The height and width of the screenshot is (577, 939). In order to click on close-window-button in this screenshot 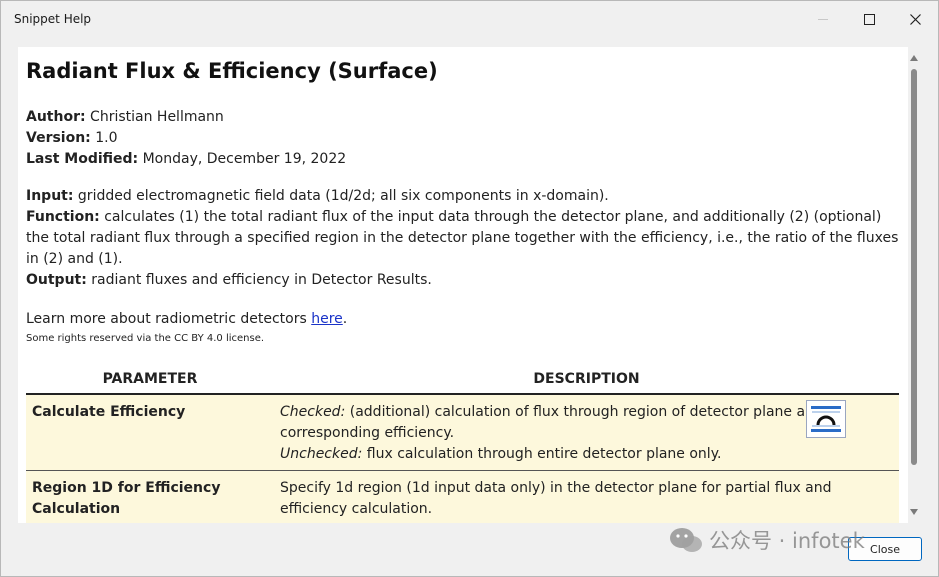, I will do `click(915, 19)`.